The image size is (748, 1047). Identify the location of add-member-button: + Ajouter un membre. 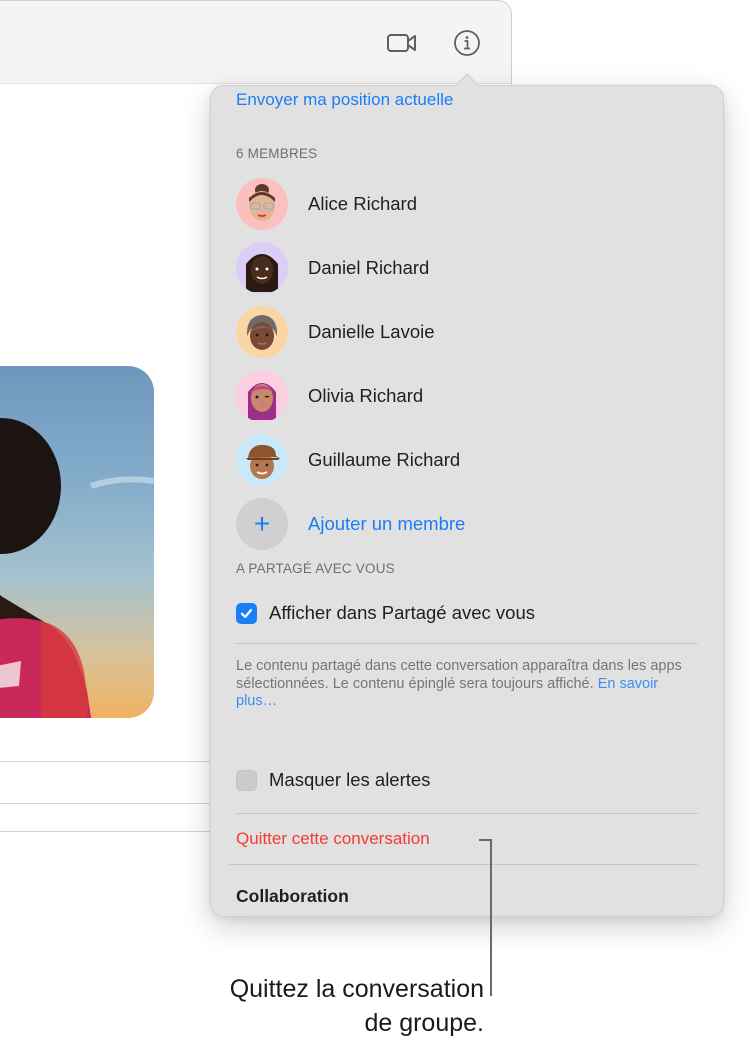
(466, 524).